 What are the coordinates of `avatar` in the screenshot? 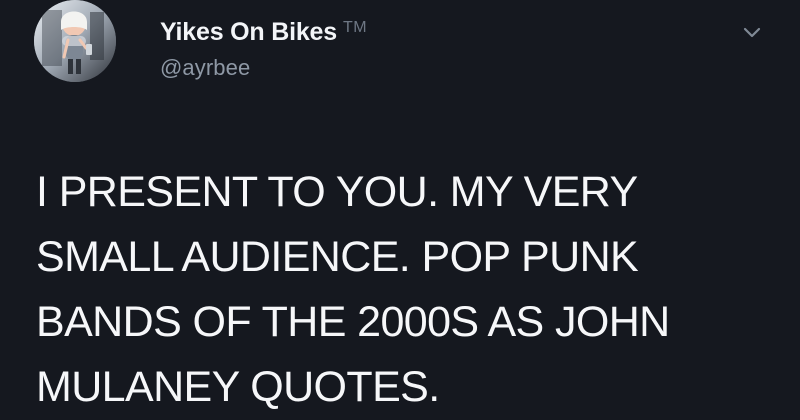 It's located at (75, 41).